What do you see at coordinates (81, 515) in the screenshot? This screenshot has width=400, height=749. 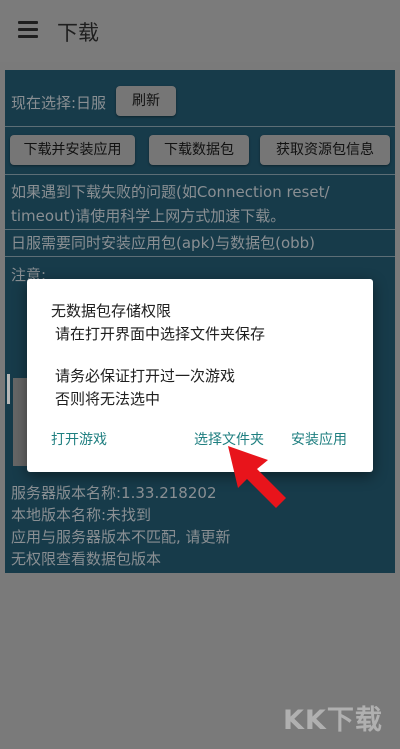 I see `local-version: 本地版本名称:未找到` at bounding box center [81, 515].